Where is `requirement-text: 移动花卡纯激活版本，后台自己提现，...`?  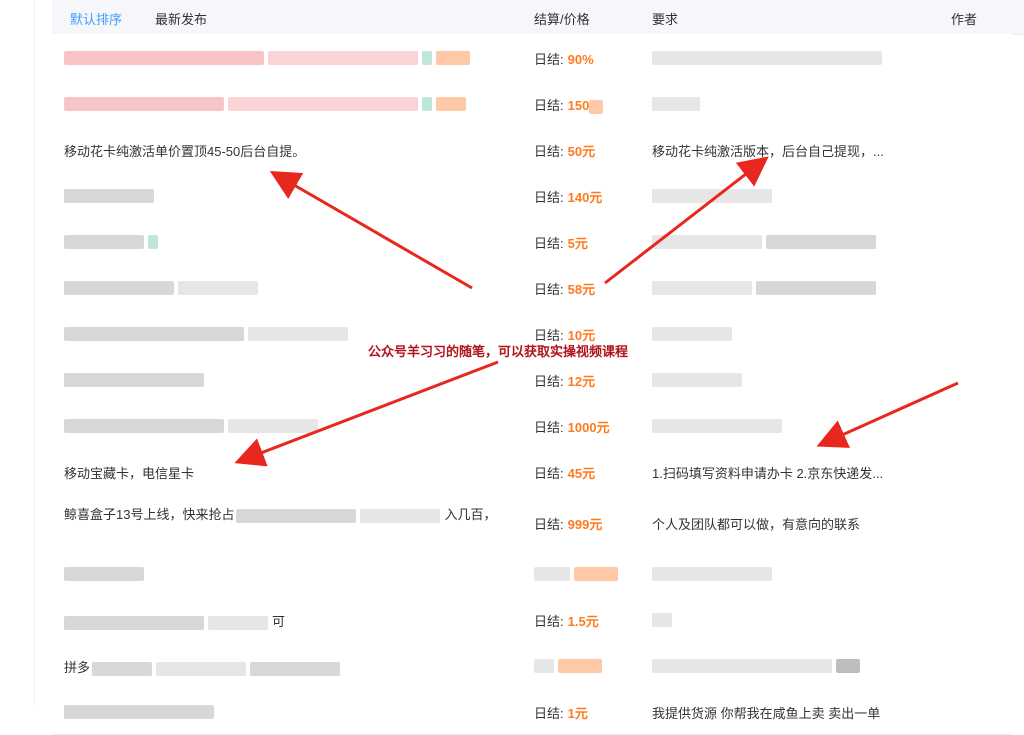
requirement-text: 移动花卡纯激活版本，后台自己提现，... is located at coordinates (768, 151).